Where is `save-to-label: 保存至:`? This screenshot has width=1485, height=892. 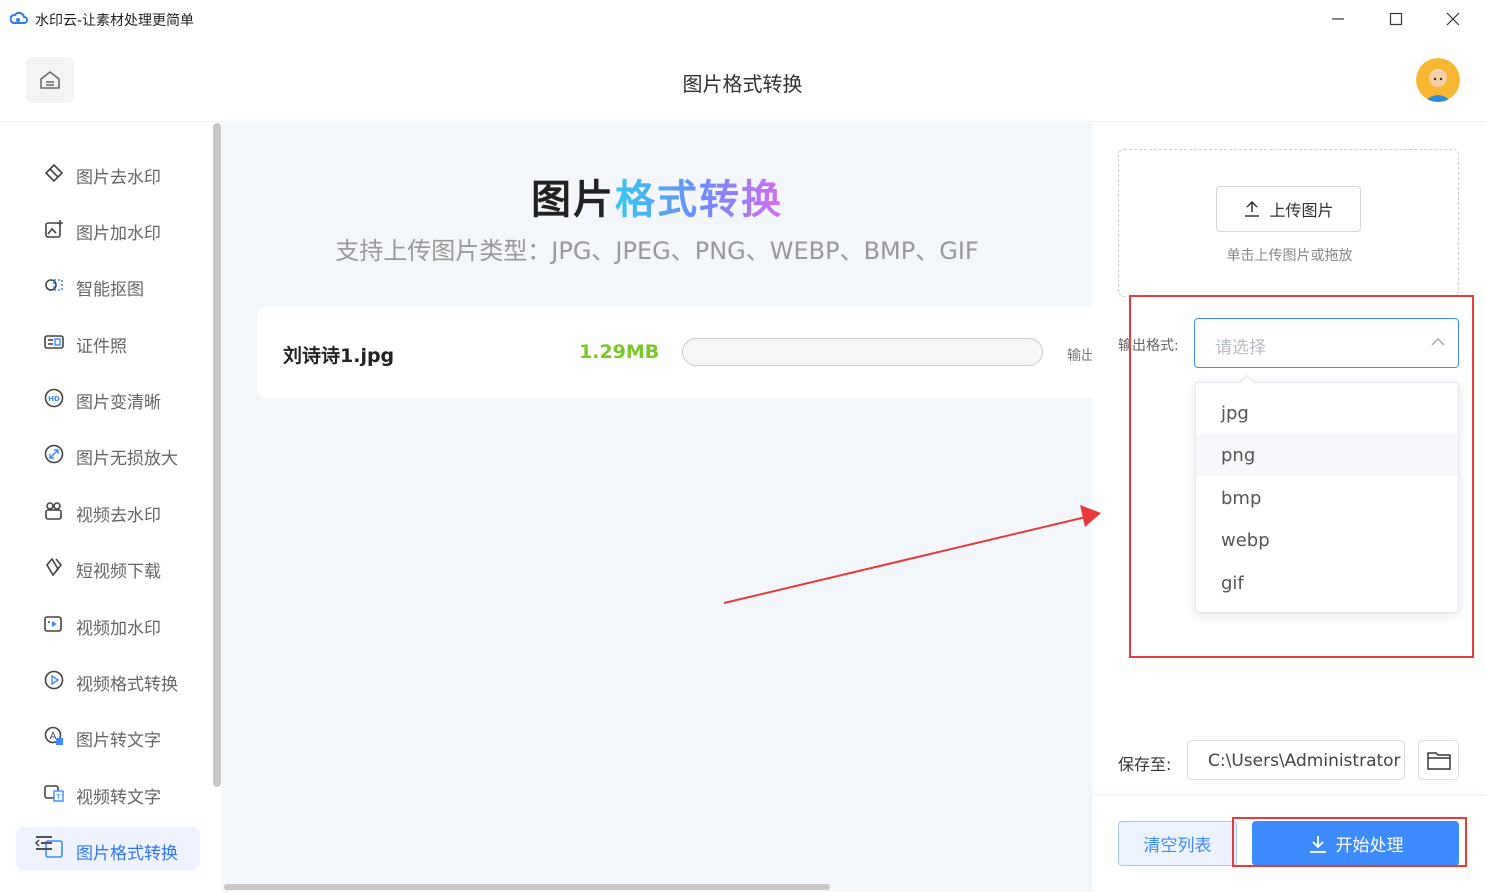 save-to-label: 保存至: is located at coordinates (1145, 764).